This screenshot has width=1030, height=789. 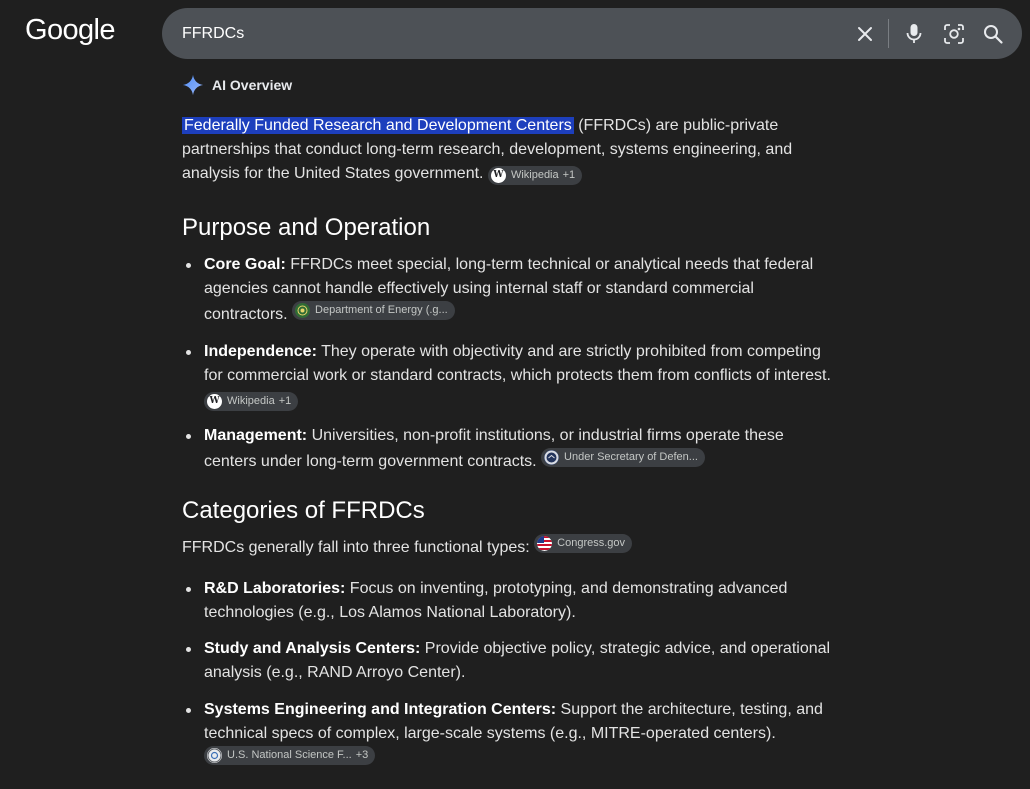 What do you see at coordinates (502, 33) in the screenshot?
I see `search-input` at bounding box center [502, 33].